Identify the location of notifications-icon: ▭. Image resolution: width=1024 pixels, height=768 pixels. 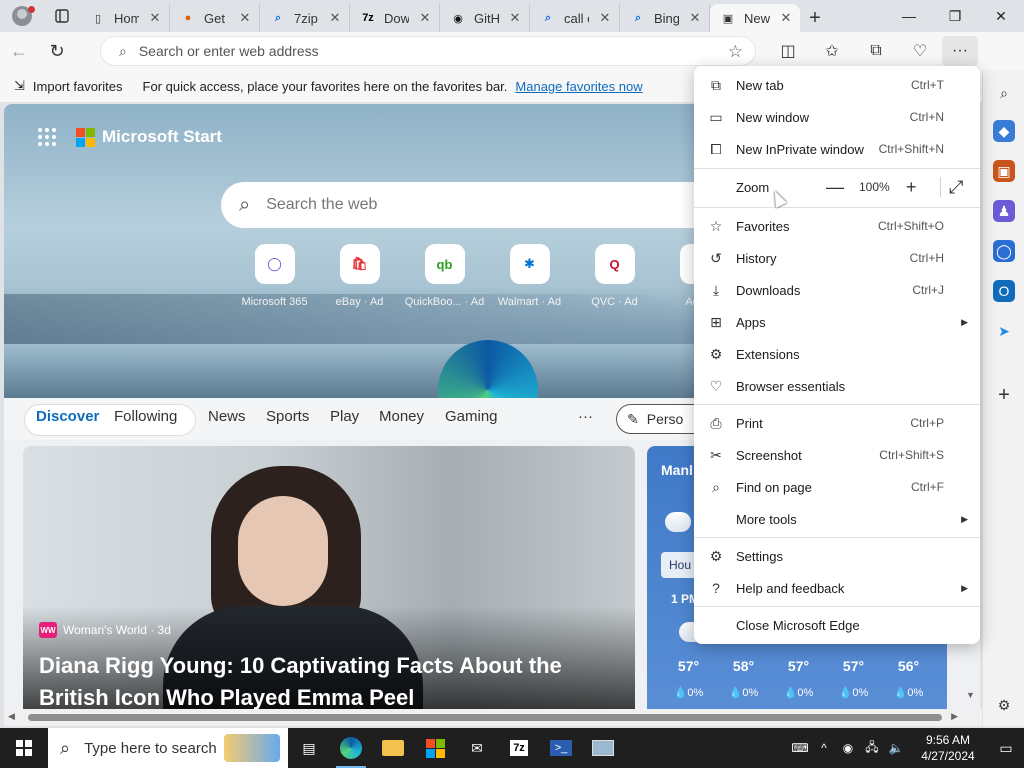
(1006, 748).